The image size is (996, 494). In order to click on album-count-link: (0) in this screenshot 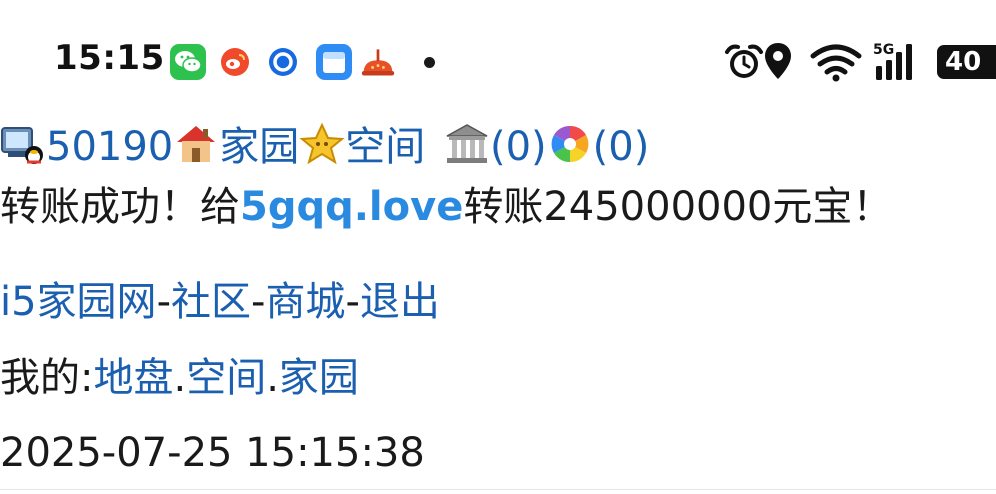, I will do `click(621, 147)`.